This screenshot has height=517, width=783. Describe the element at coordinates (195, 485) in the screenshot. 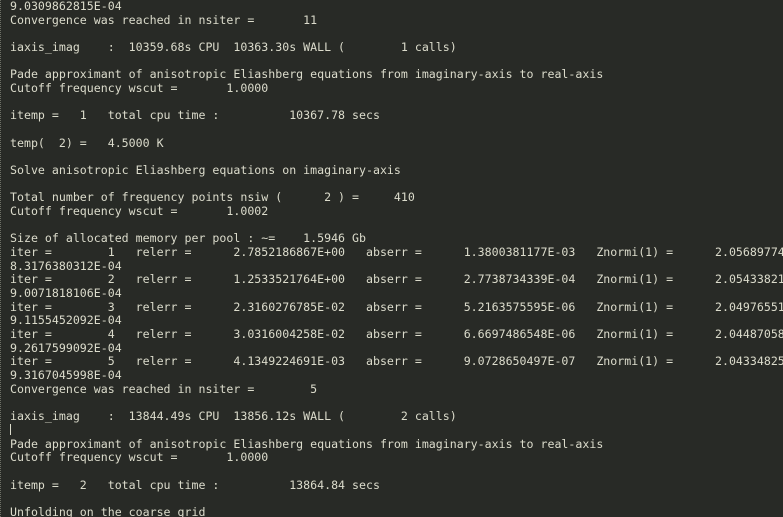

I see `terminal-line-text: itemp = 2 total cpu time : 13864.84 secs` at that location.